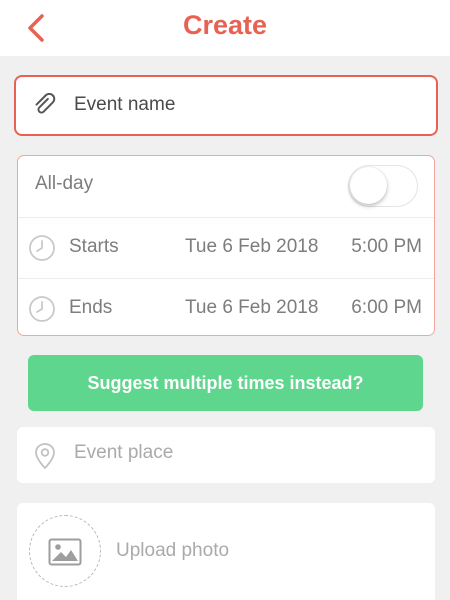  I want to click on event-place-placeholder: Event place, so click(124, 452).